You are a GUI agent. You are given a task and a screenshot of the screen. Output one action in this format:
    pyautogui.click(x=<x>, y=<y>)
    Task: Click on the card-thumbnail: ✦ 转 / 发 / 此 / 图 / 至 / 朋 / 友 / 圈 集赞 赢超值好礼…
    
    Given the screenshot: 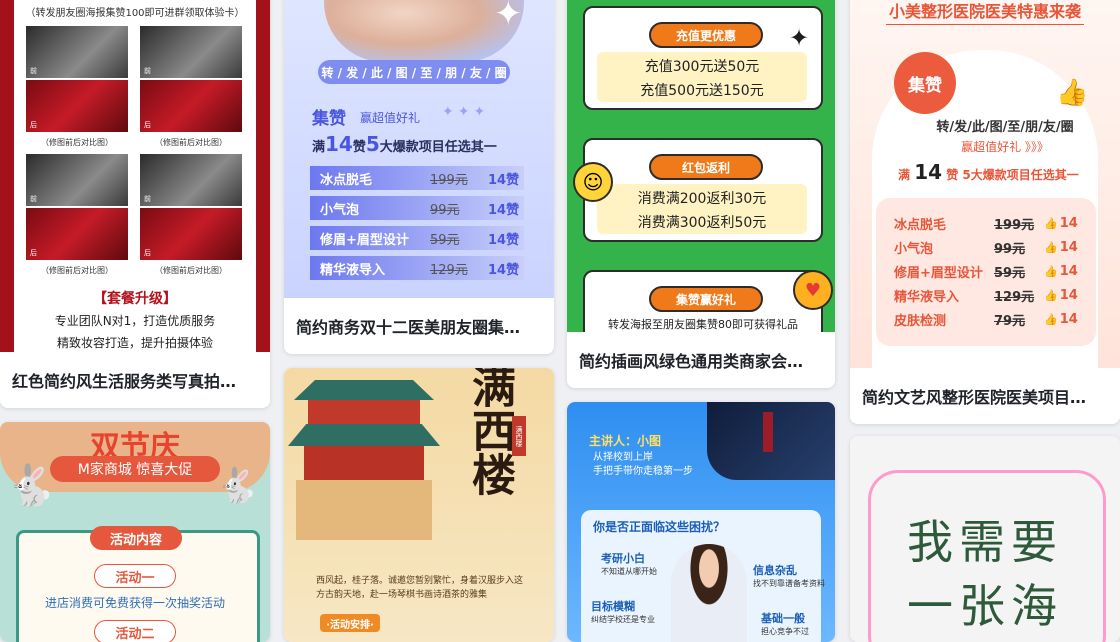 What is the action you would take?
    pyautogui.click(x=419, y=149)
    